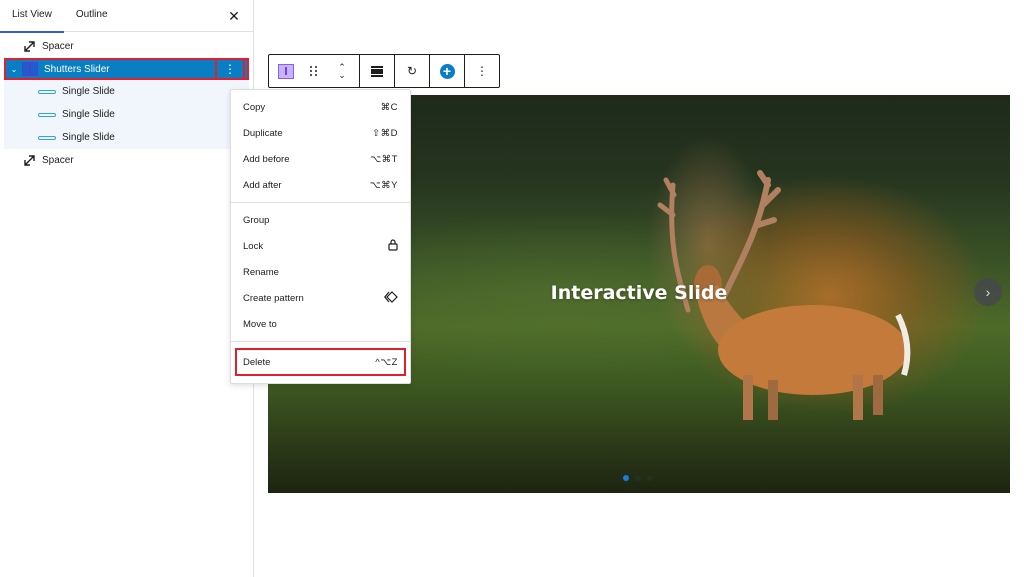 The image size is (1024, 577). I want to click on menu-item-create-pattern: Create pattern, so click(320, 298).